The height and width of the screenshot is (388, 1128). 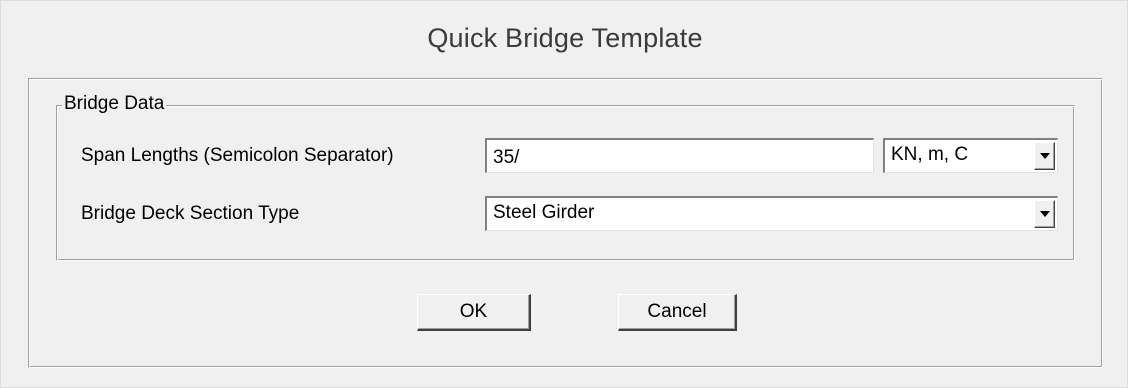 I want to click on deck-section-type-label: Bridge Deck Section Type, so click(x=190, y=213).